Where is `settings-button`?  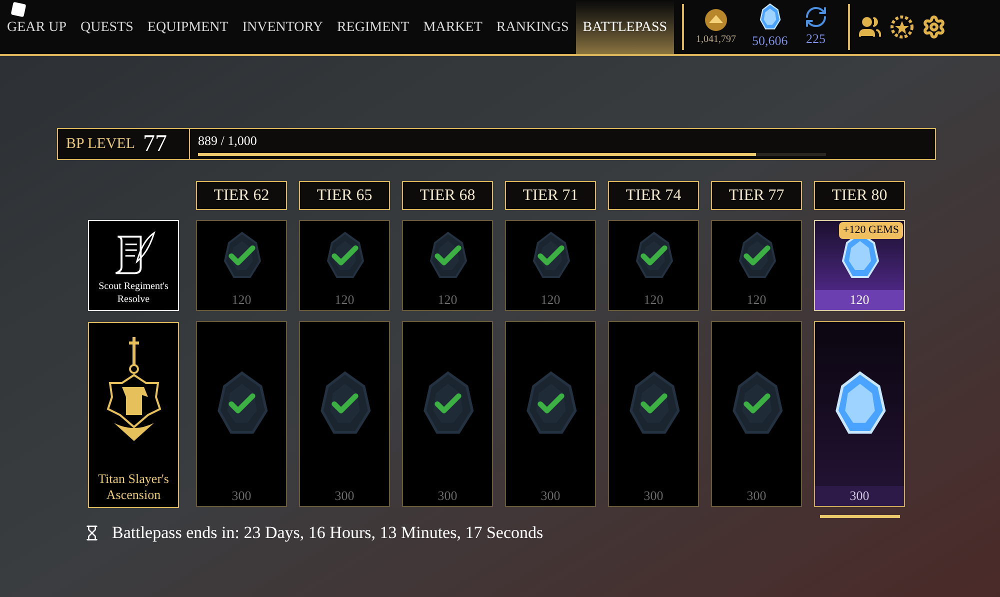
settings-button is located at coordinates (934, 27).